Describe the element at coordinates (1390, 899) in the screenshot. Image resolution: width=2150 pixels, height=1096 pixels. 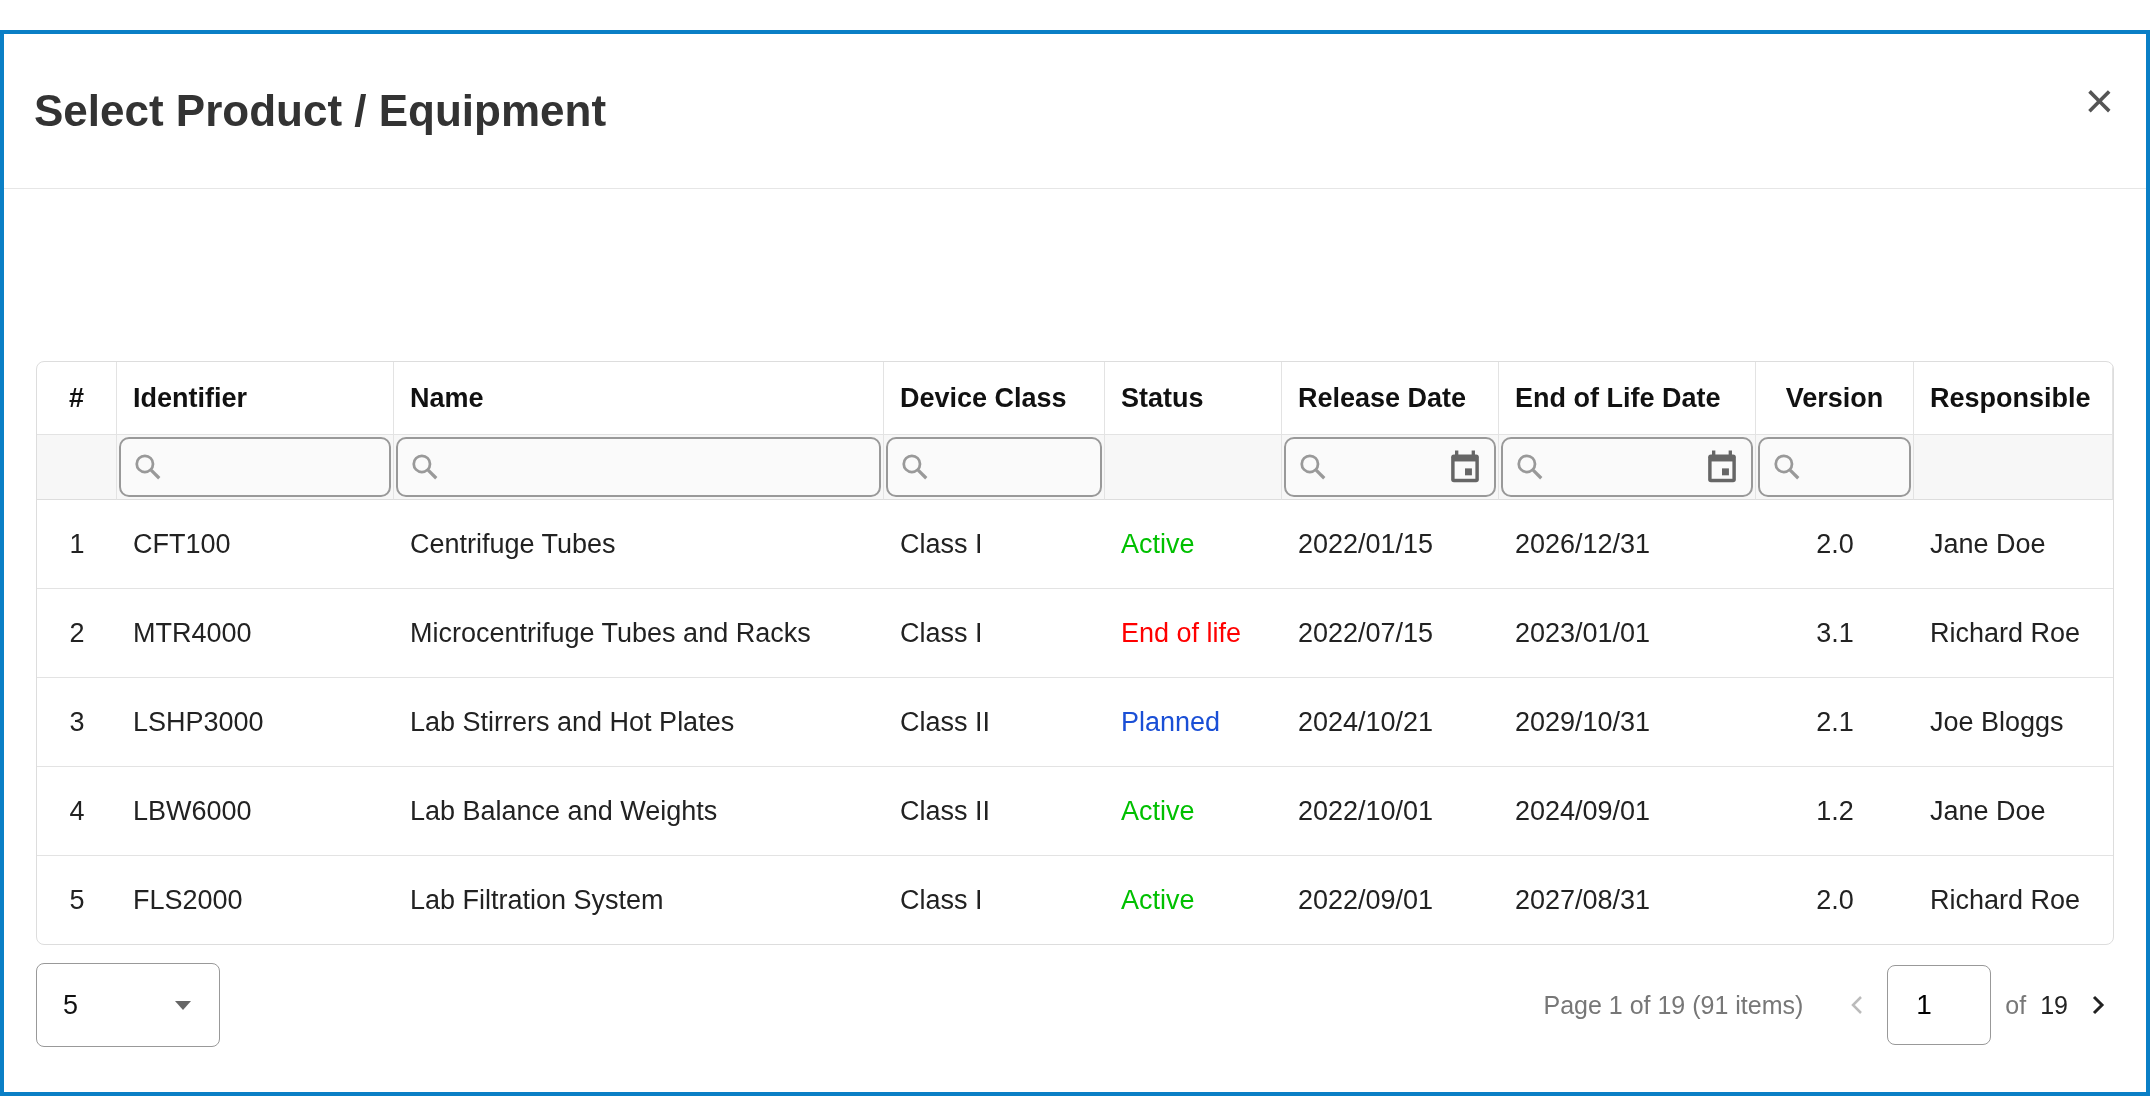
I see `table-cell: 2022/09/01` at that location.